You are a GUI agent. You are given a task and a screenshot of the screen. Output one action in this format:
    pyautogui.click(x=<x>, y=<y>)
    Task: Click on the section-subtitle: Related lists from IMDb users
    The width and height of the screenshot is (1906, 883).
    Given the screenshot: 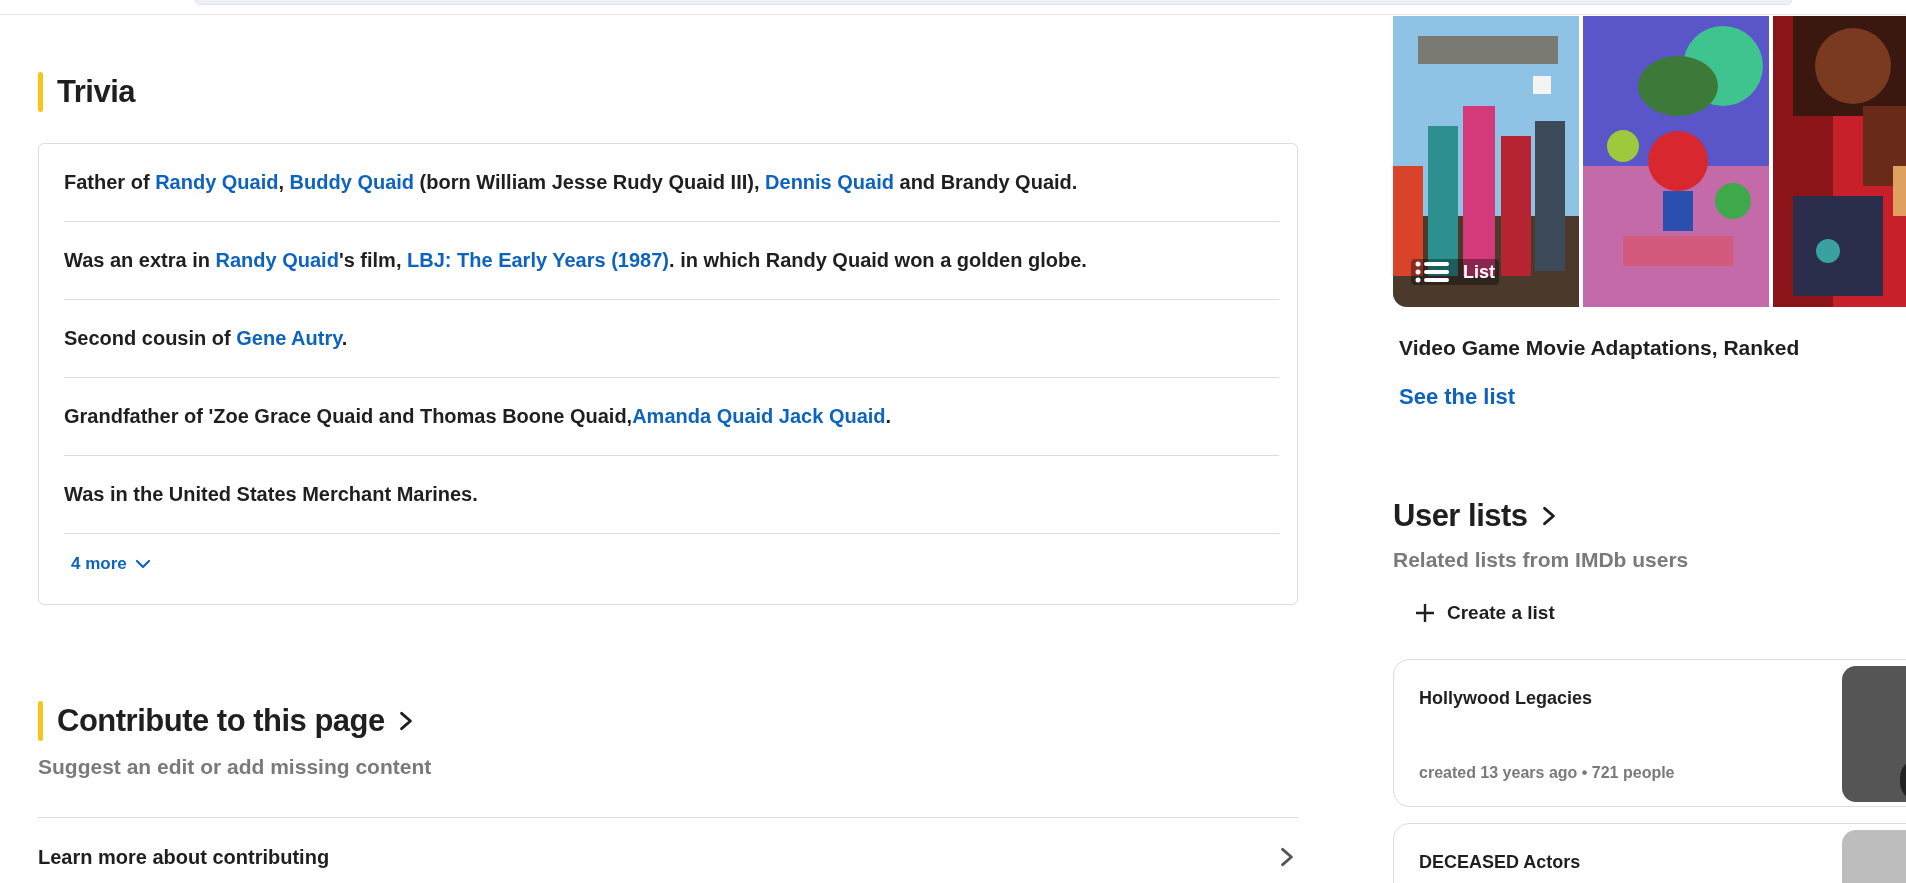 What is the action you would take?
    pyautogui.click(x=1541, y=560)
    